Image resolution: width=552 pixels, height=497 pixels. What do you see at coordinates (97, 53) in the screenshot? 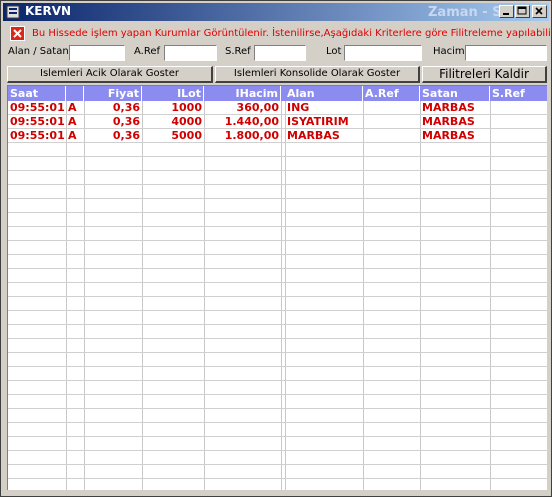
I see `alan-satan-input` at bounding box center [97, 53].